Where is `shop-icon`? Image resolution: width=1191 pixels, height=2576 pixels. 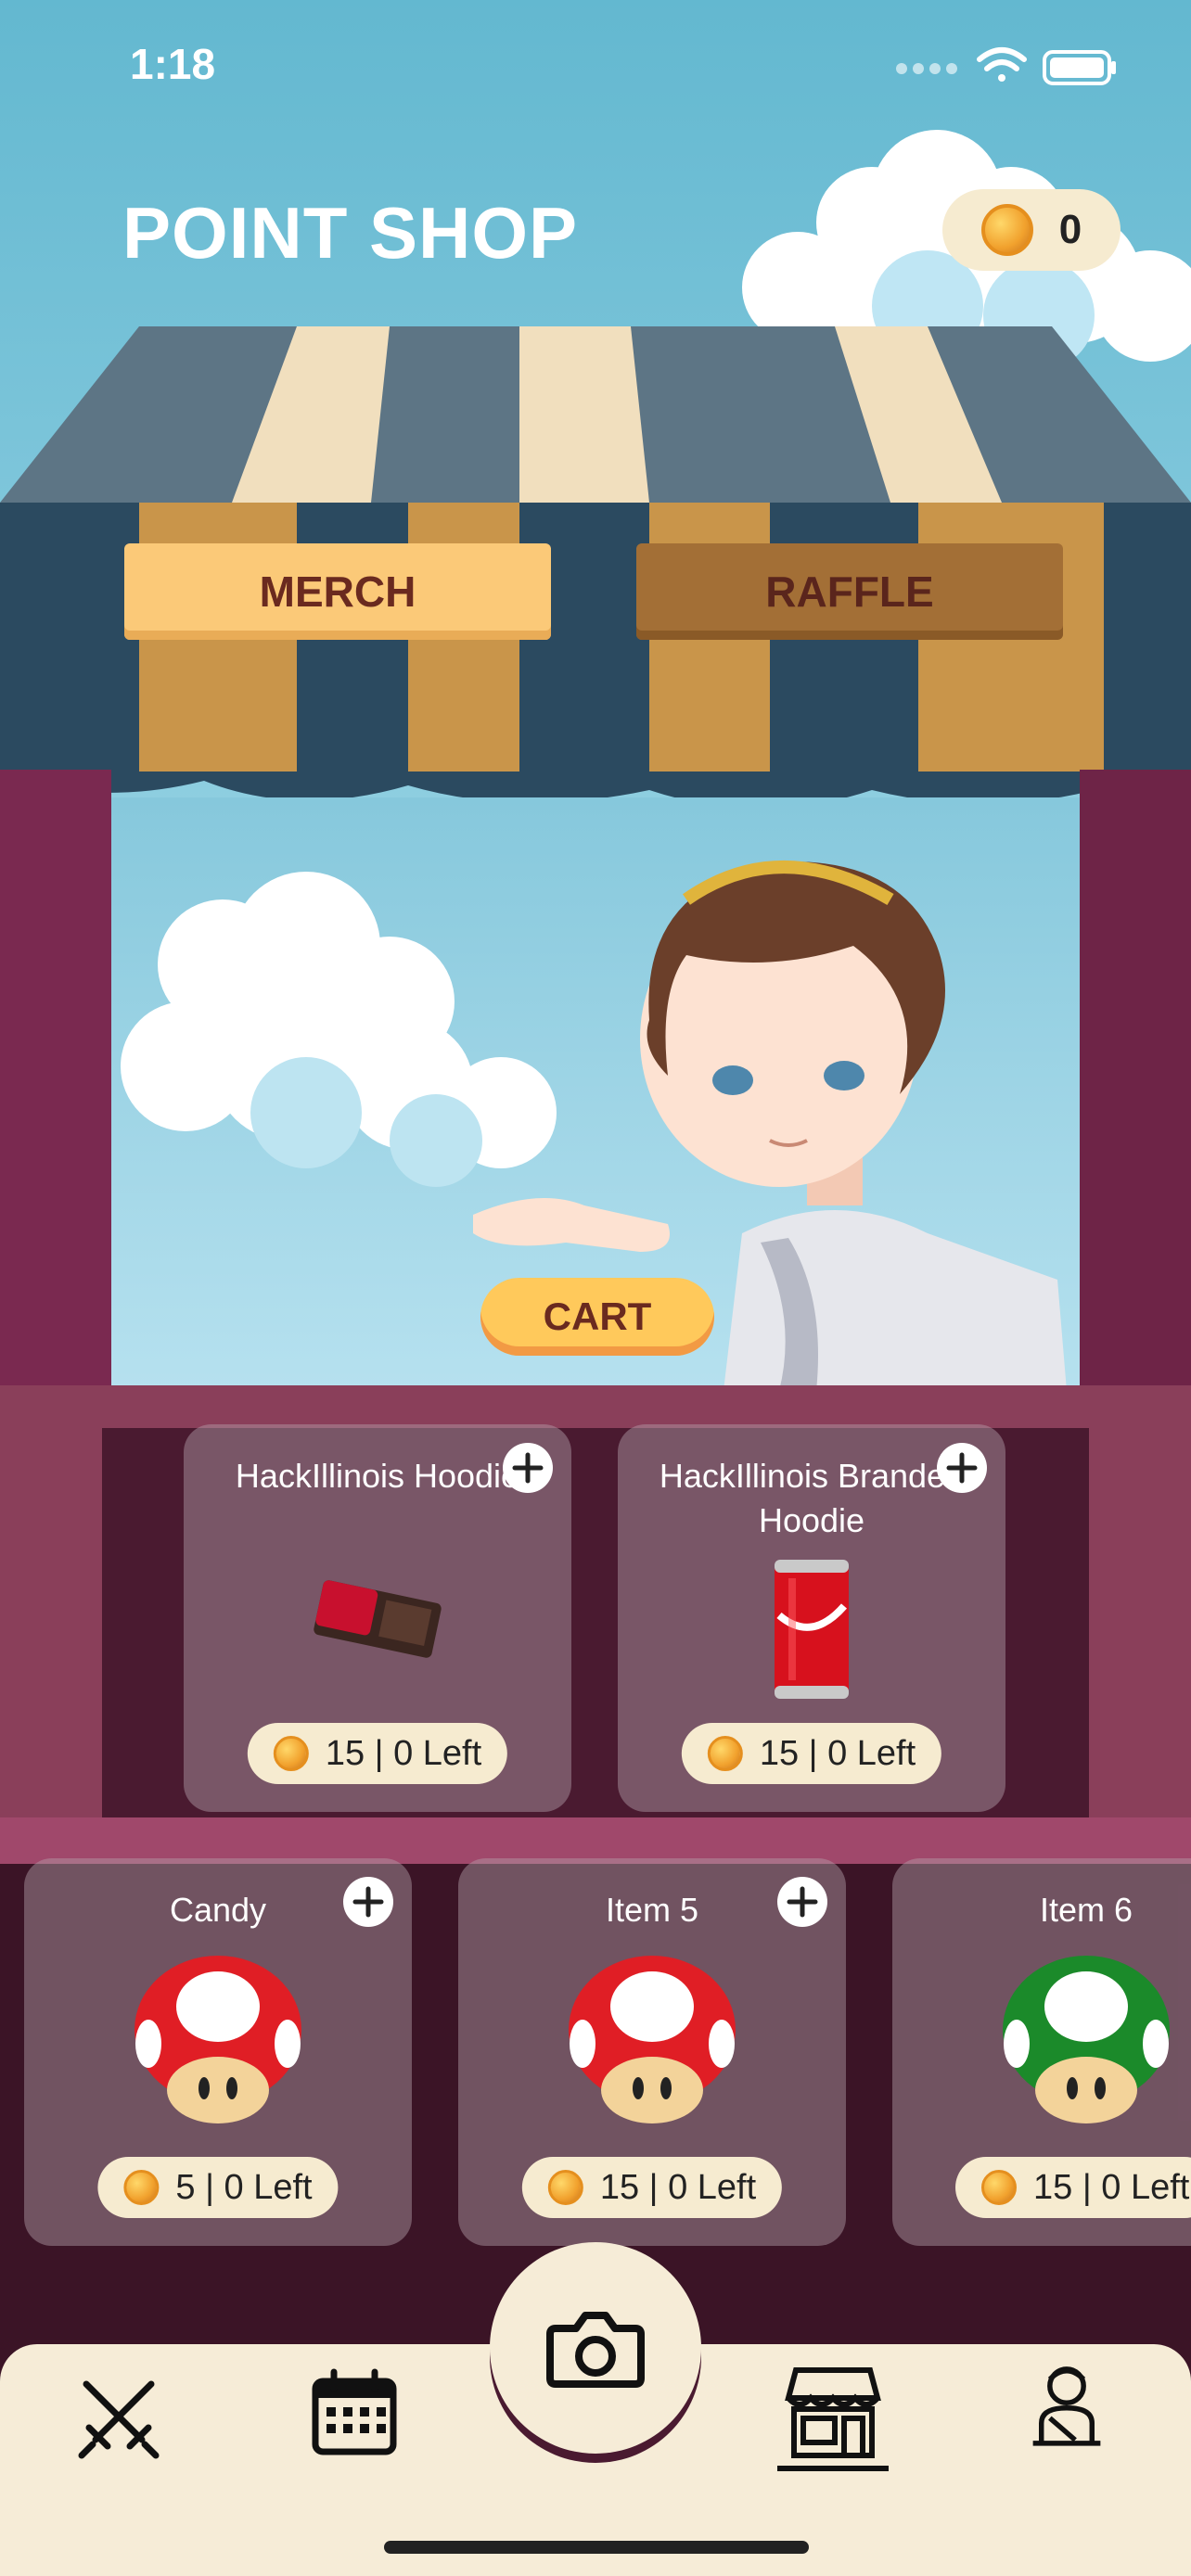
shop-icon is located at coordinates (833, 2417).